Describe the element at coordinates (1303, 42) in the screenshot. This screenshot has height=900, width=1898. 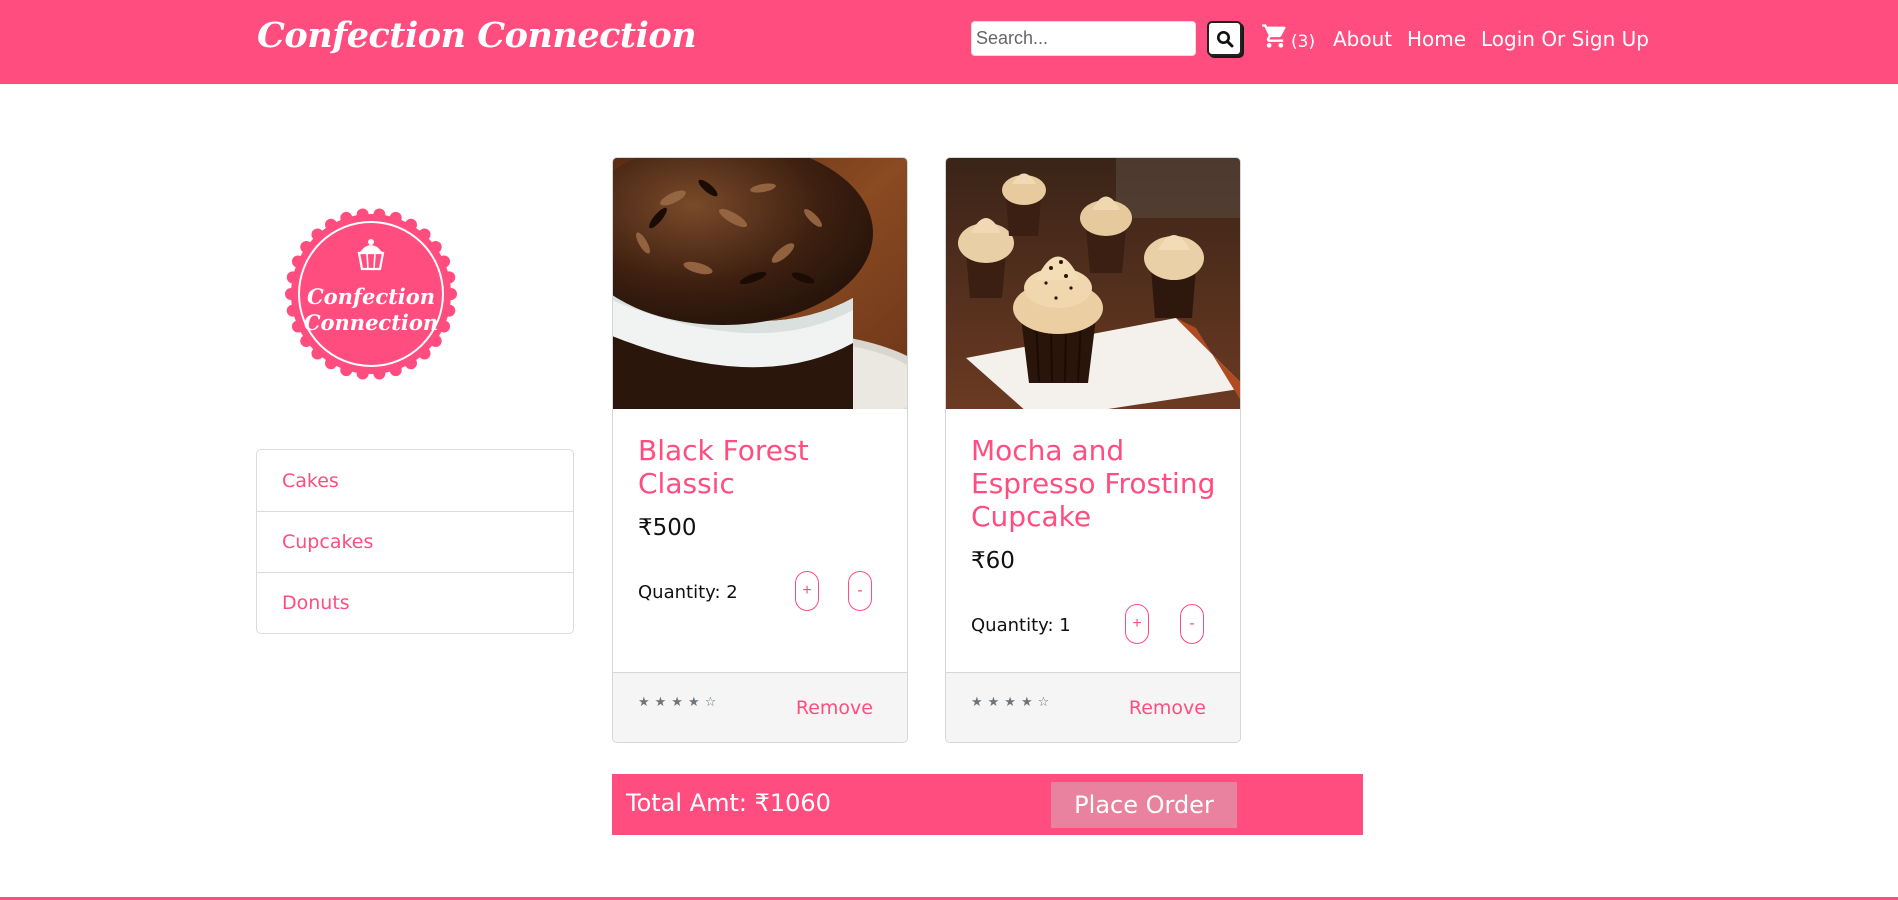
I see `cart-count-badge: (3)` at that location.